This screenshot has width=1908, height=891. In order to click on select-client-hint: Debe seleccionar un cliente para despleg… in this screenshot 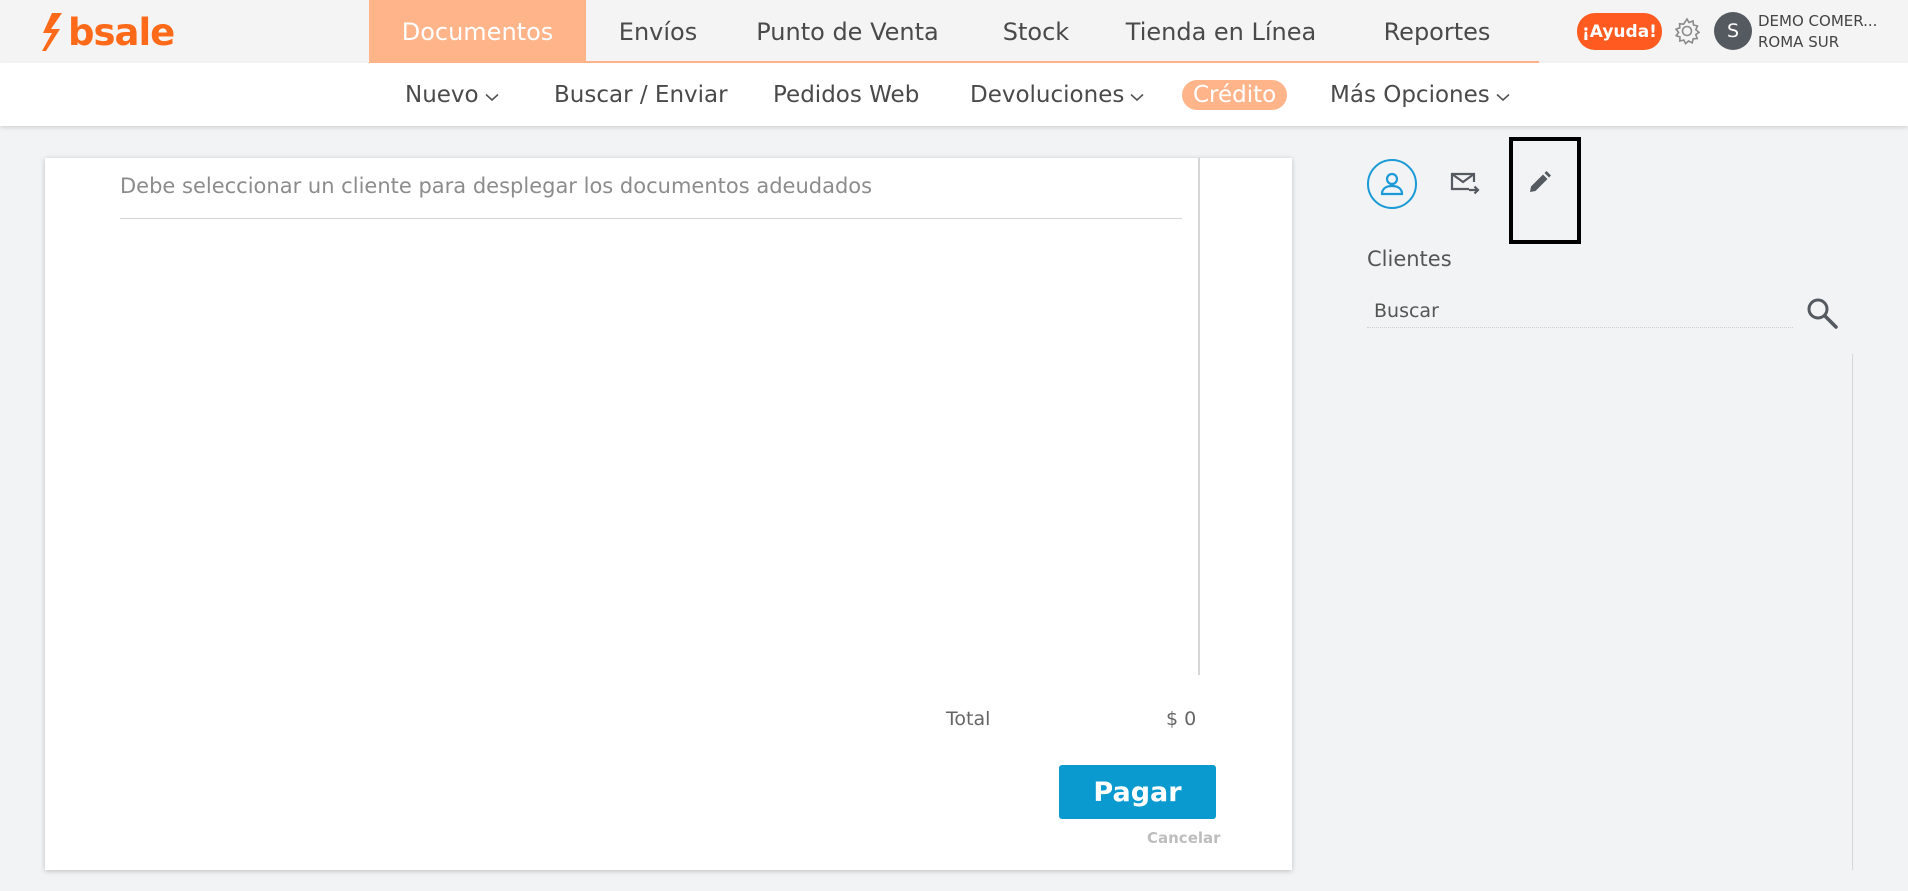, I will do `click(496, 186)`.